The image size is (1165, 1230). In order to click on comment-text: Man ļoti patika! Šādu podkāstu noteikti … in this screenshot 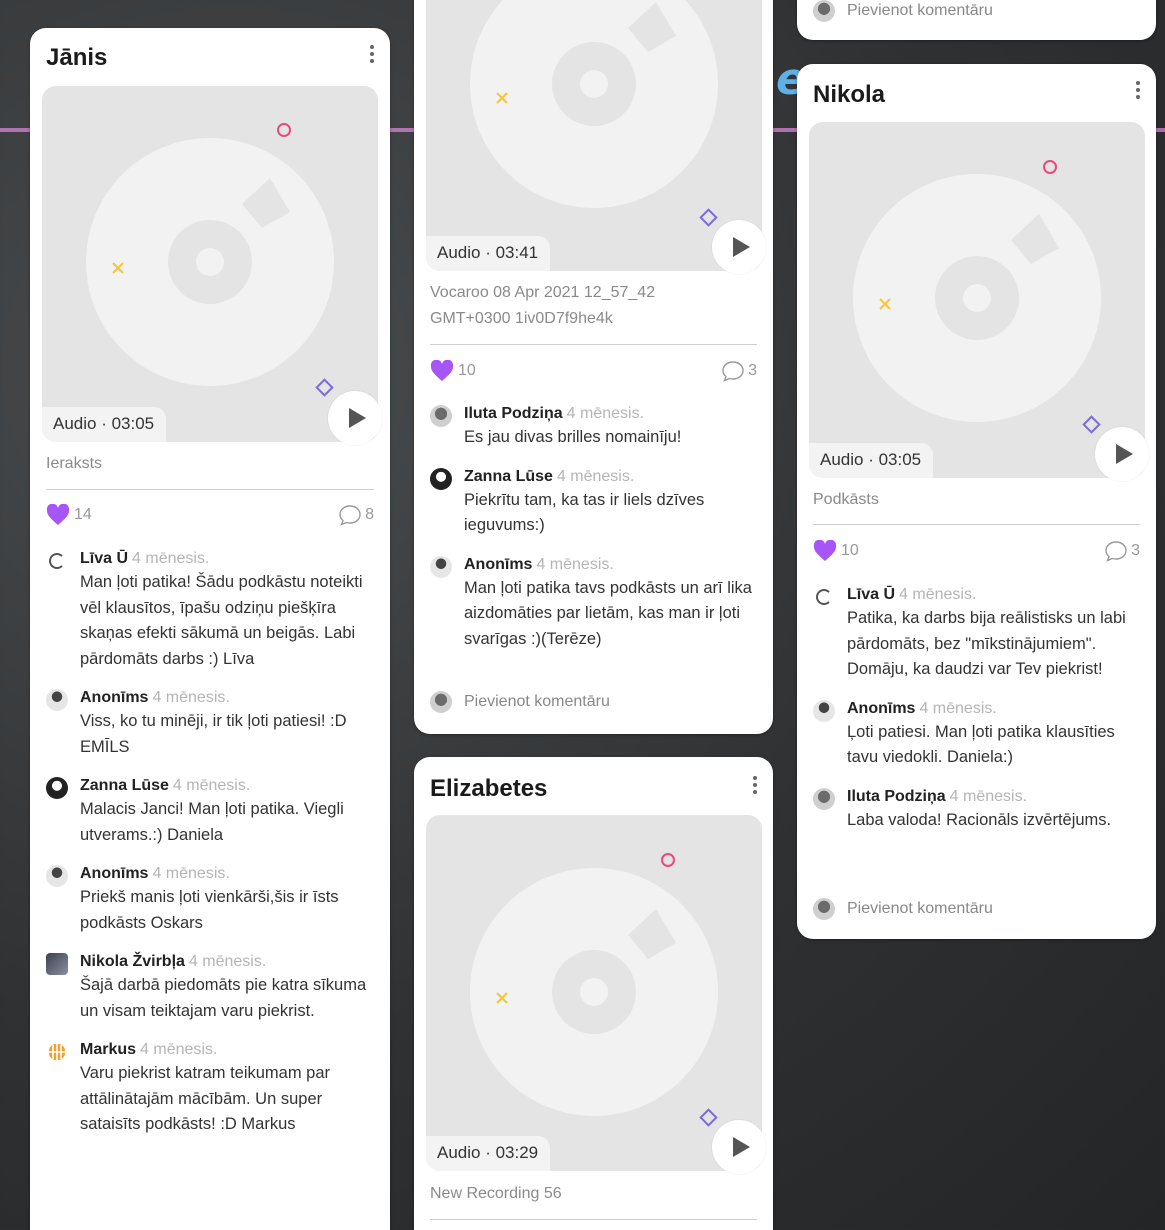, I will do `click(221, 620)`.